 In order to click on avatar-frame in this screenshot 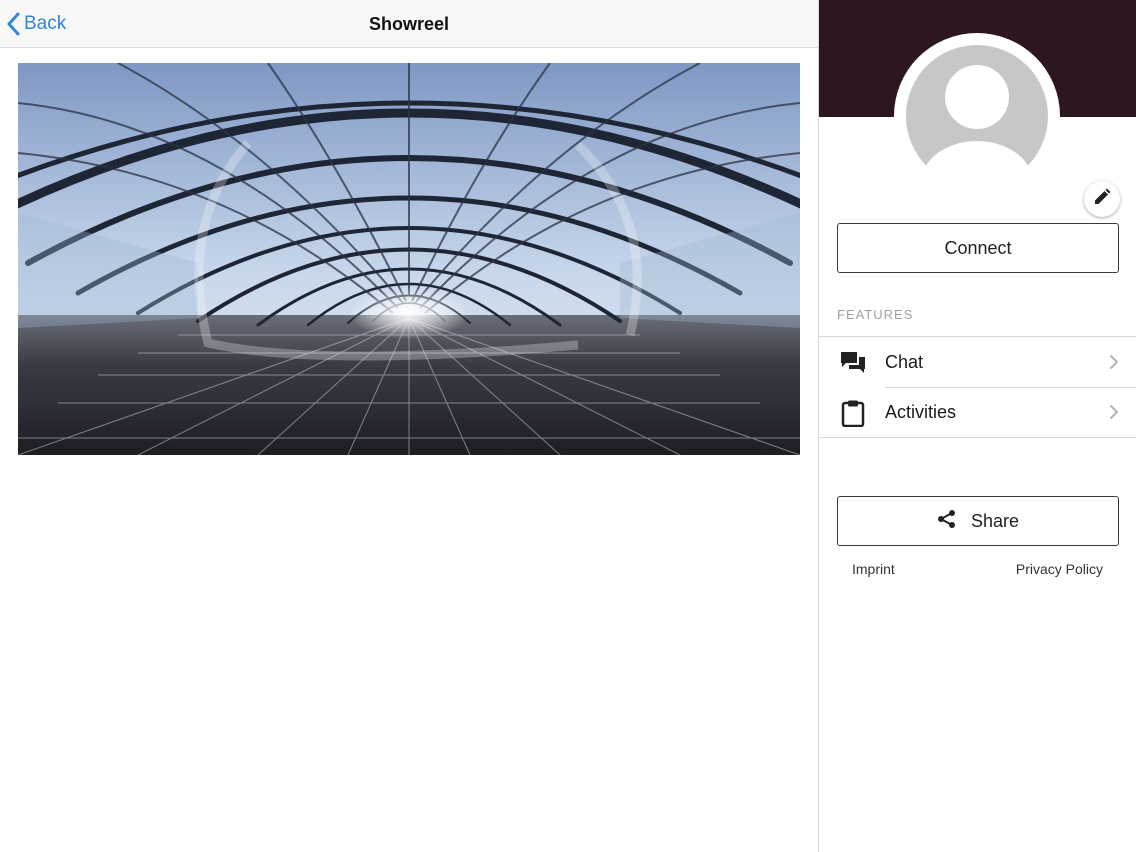, I will do `click(1007, 125)`.